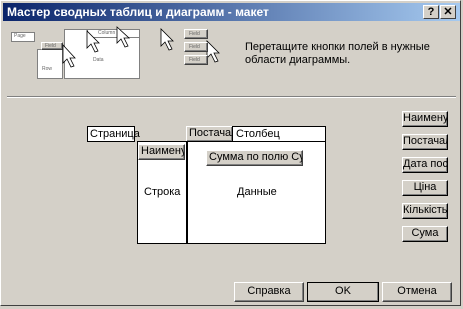  What do you see at coordinates (161, 152) in the screenshot?
I see `row-field-button: Наименув` at bounding box center [161, 152].